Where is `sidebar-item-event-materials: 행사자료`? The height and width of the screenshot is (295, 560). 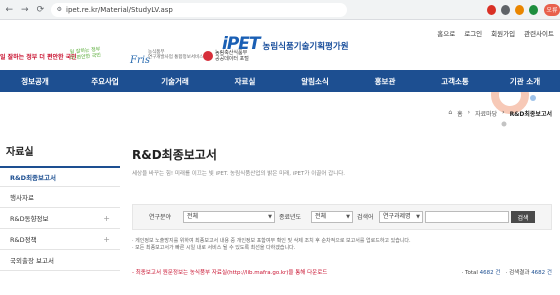
sidebar-item-event-materials: 행사자료 is located at coordinates (60, 197).